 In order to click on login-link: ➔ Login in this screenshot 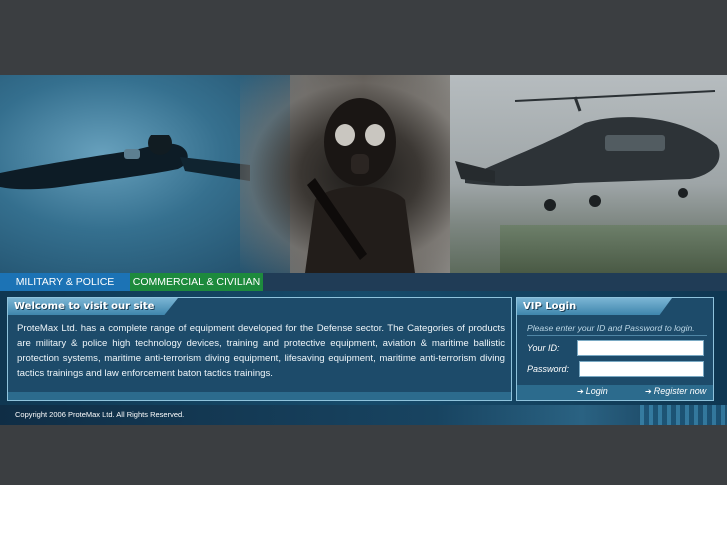, I will do `click(592, 391)`.